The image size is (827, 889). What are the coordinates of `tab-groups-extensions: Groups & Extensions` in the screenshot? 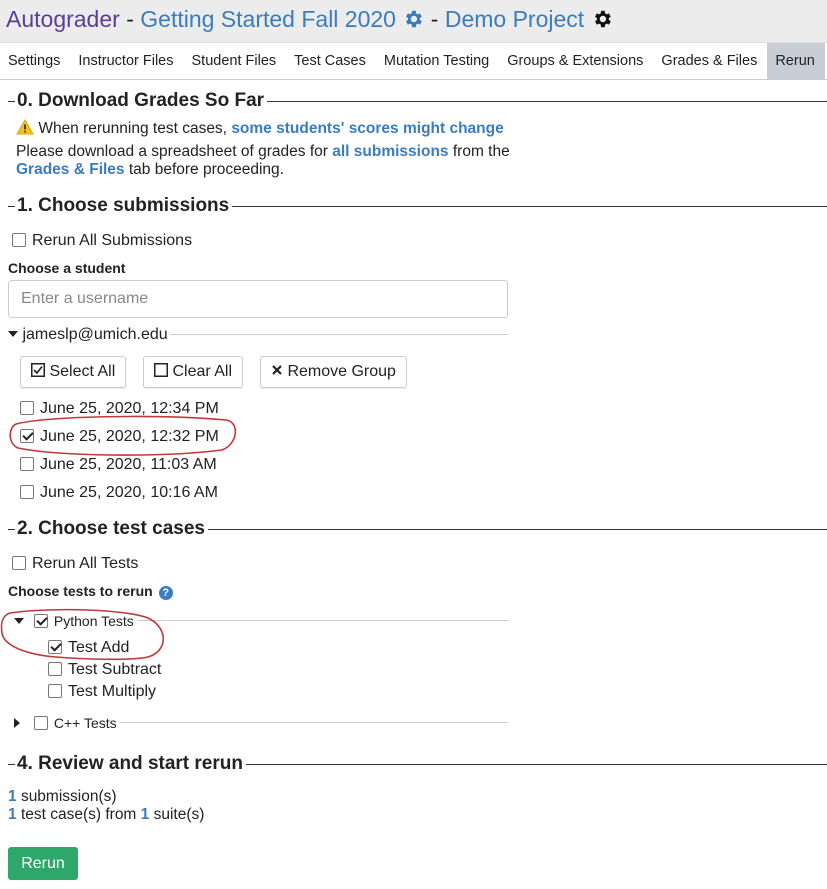 It's located at (576, 61).